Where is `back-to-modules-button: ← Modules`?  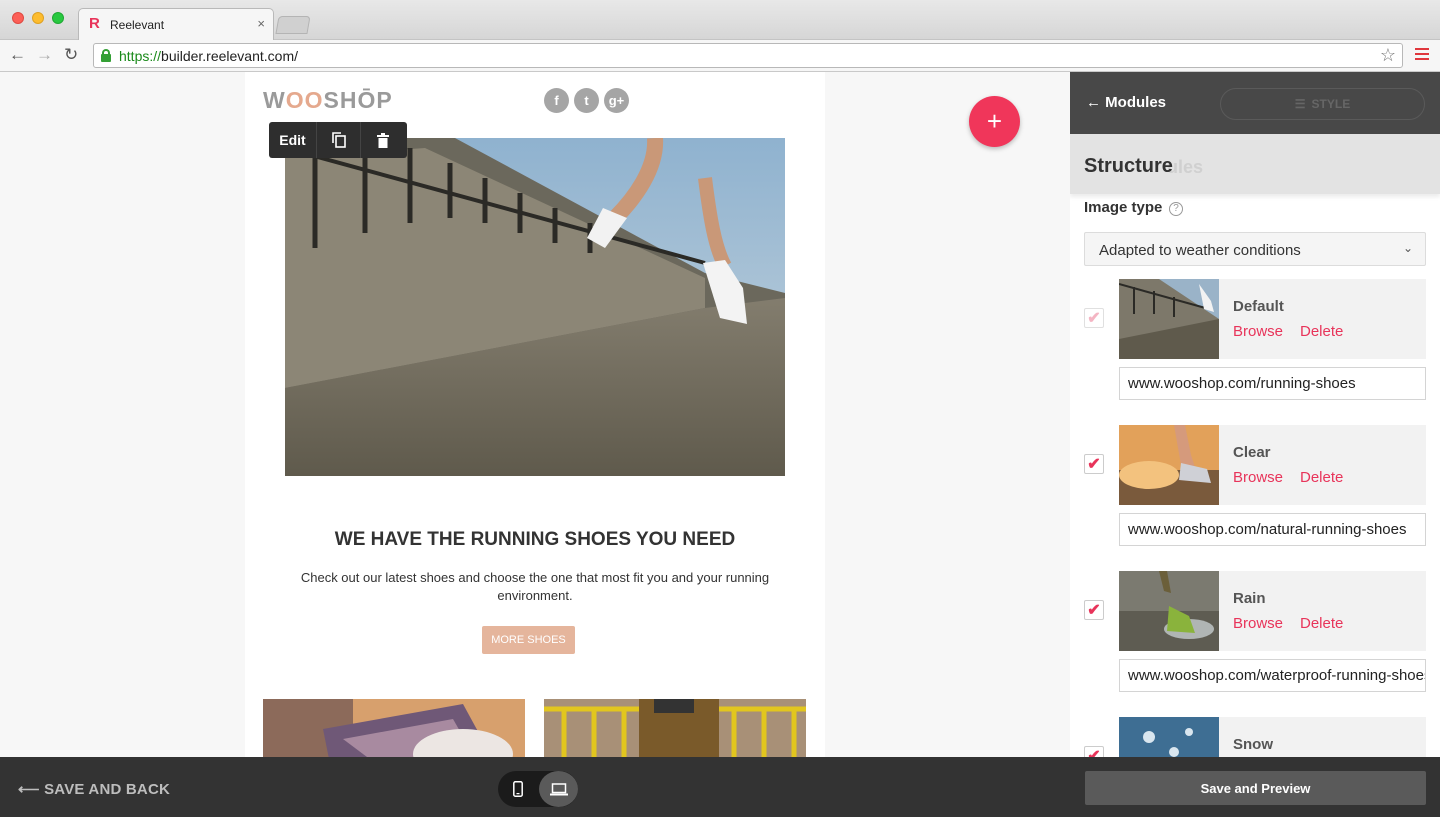
back-to-modules-button: ← Modules is located at coordinates (1126, 102).